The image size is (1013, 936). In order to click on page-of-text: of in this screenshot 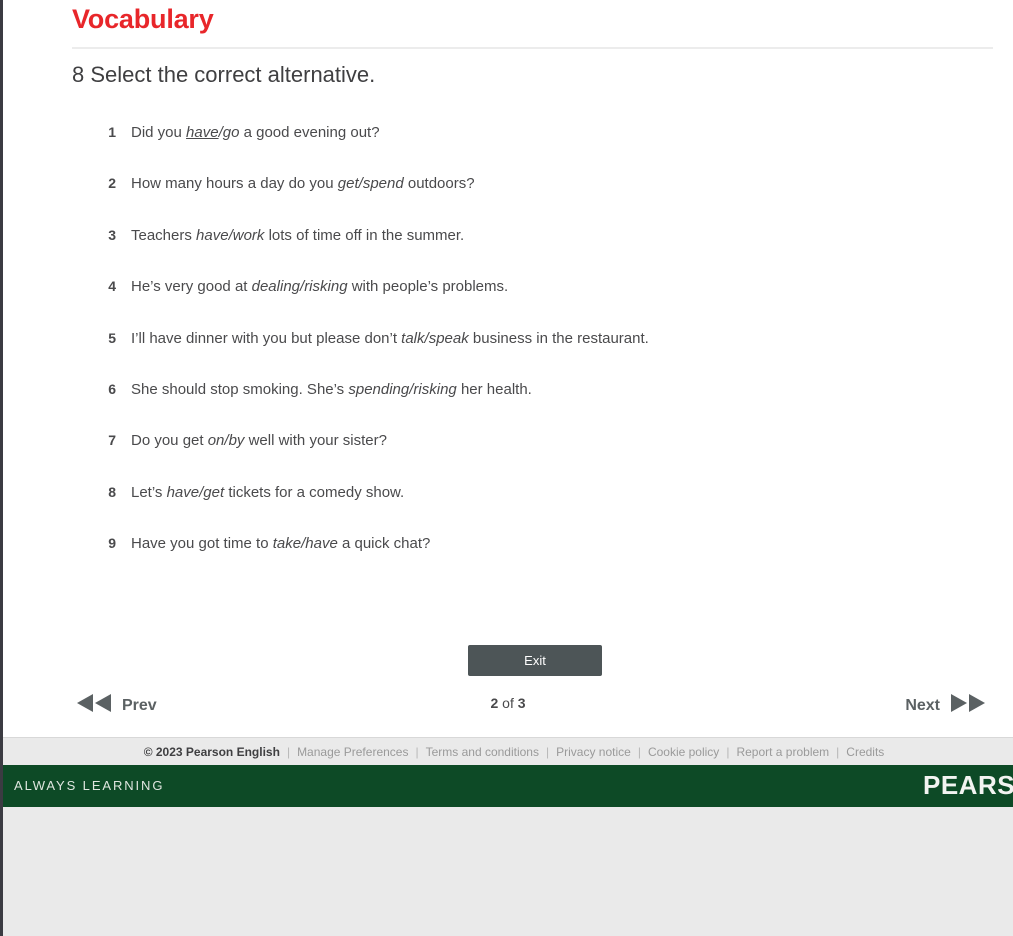, I will do `click(508, 703)`.